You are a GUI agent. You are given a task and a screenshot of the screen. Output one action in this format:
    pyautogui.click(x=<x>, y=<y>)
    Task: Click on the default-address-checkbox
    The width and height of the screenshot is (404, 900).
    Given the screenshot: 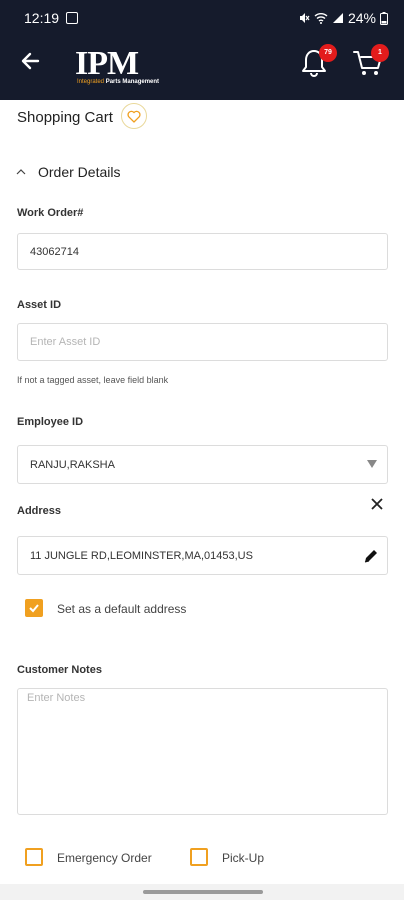 What is the action you would take?
    pyautogui.click(x=34, y=608)
    